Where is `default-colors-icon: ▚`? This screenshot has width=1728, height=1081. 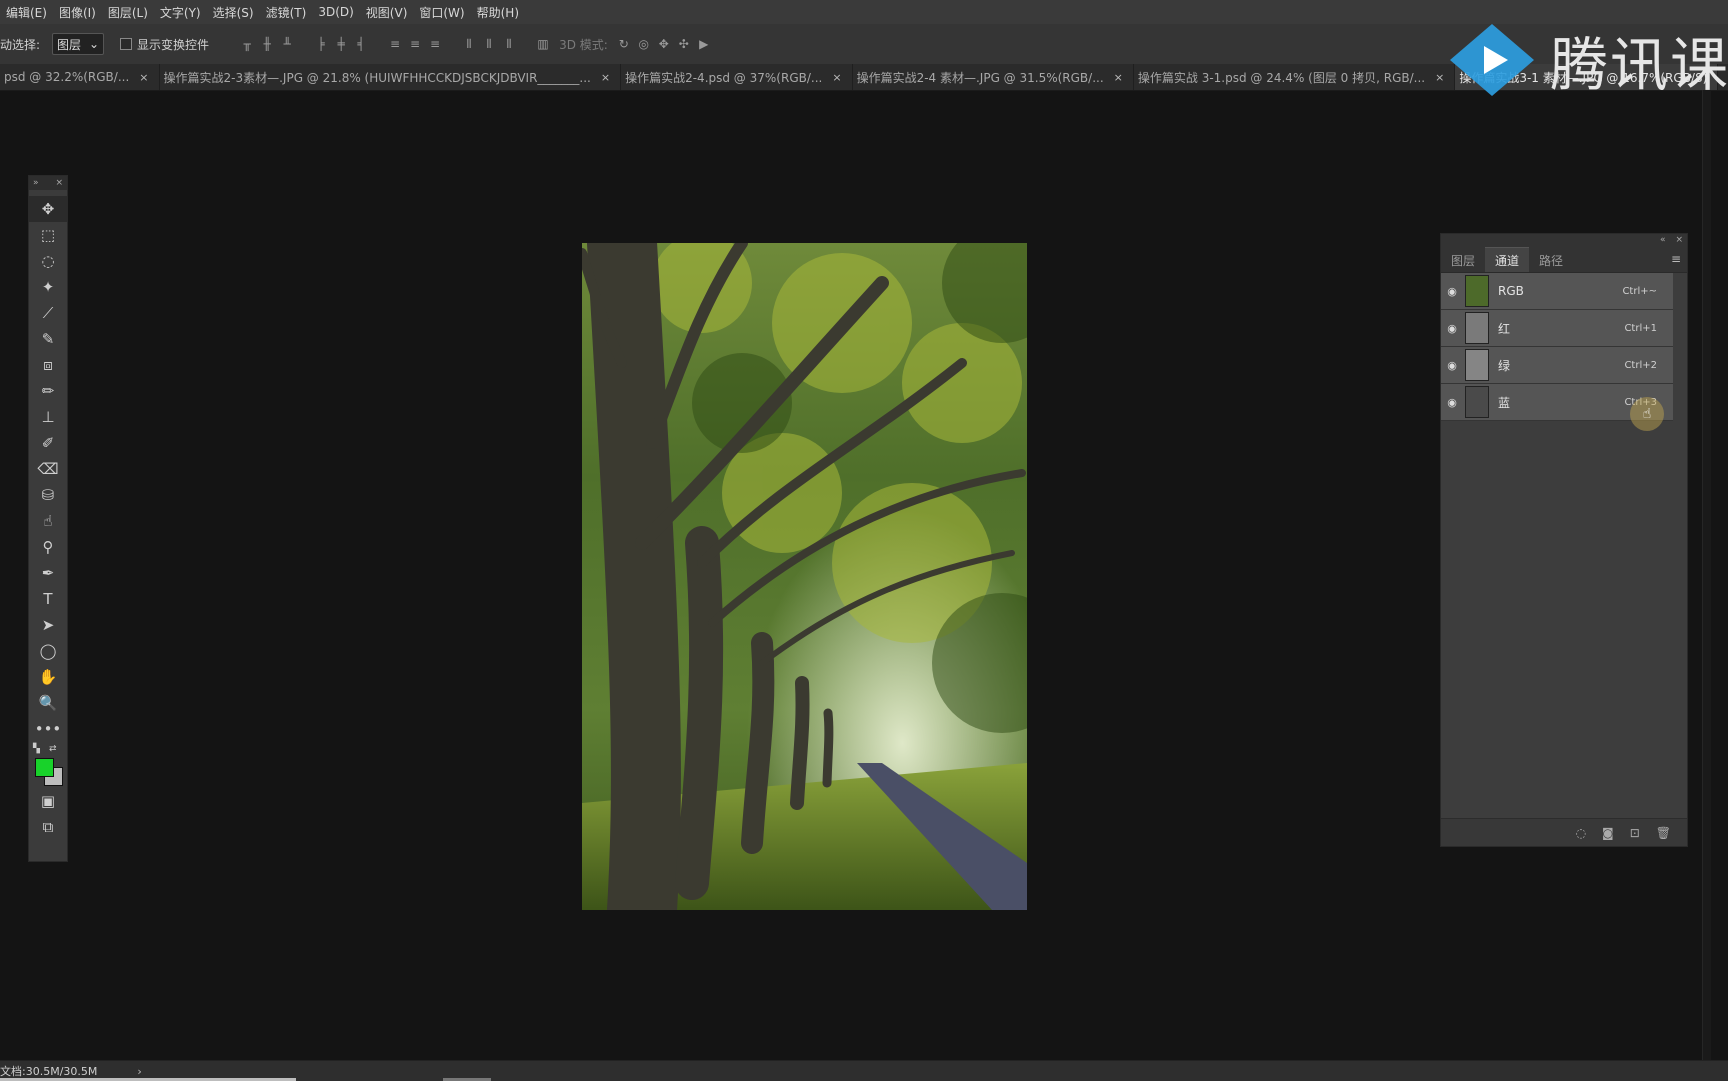
default-colors-icon: ▚ is located at coordinates (36, 749).